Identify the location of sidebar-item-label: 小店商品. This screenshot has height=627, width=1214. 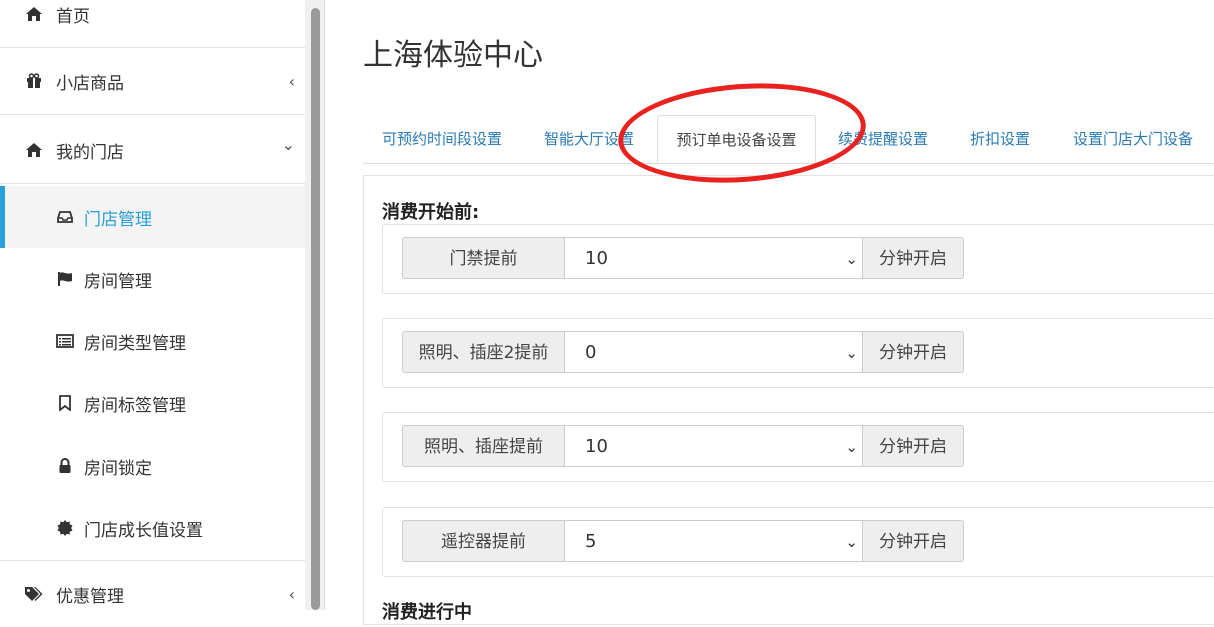
(90, 83).